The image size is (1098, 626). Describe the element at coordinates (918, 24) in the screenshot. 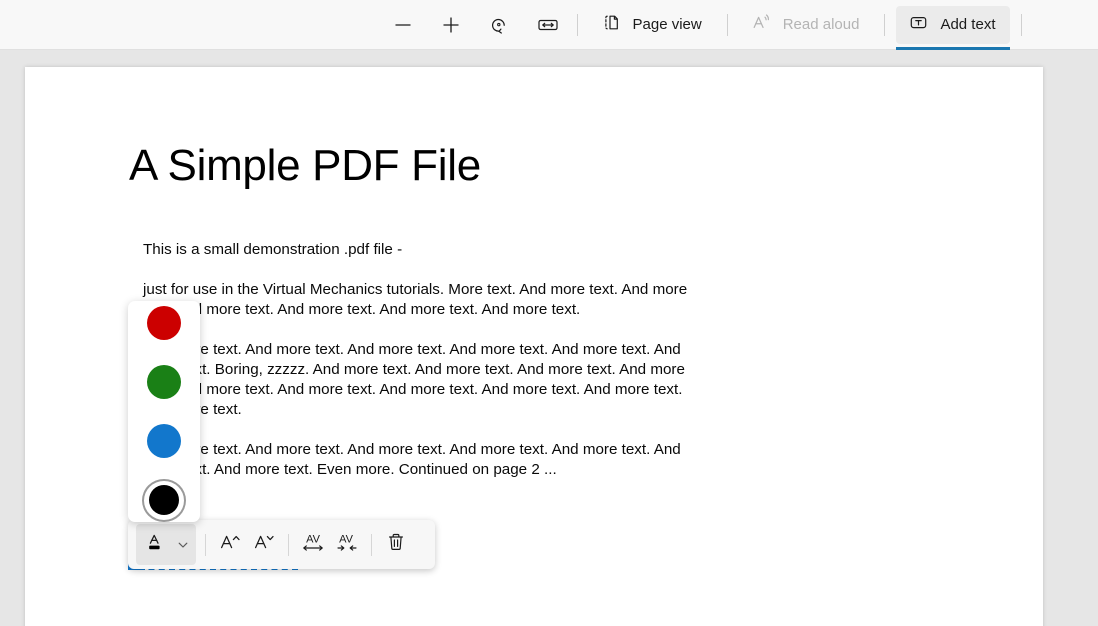

I see `add-text-icon` at that location.